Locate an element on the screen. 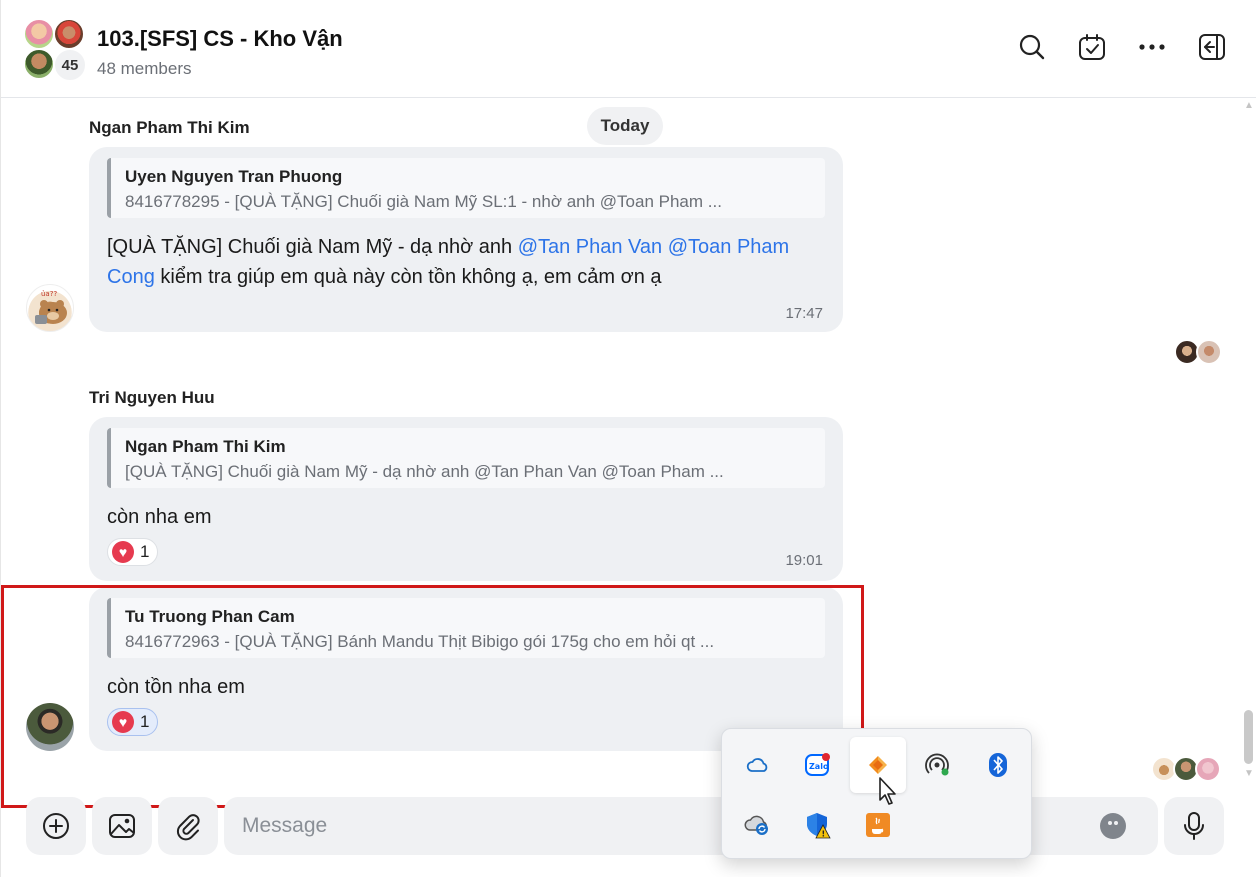 Image resolution: width=1256 pixels, height=877 pixels. orange-app-icon is located at coordinates (878, 765).